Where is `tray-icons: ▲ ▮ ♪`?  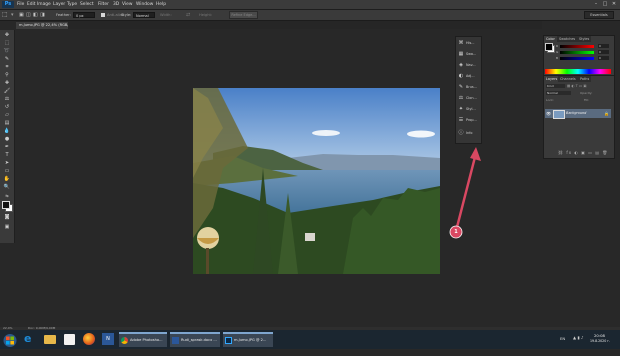
tray-icons: ▲ ▮ ♪ is located at coordinates (578, 343).